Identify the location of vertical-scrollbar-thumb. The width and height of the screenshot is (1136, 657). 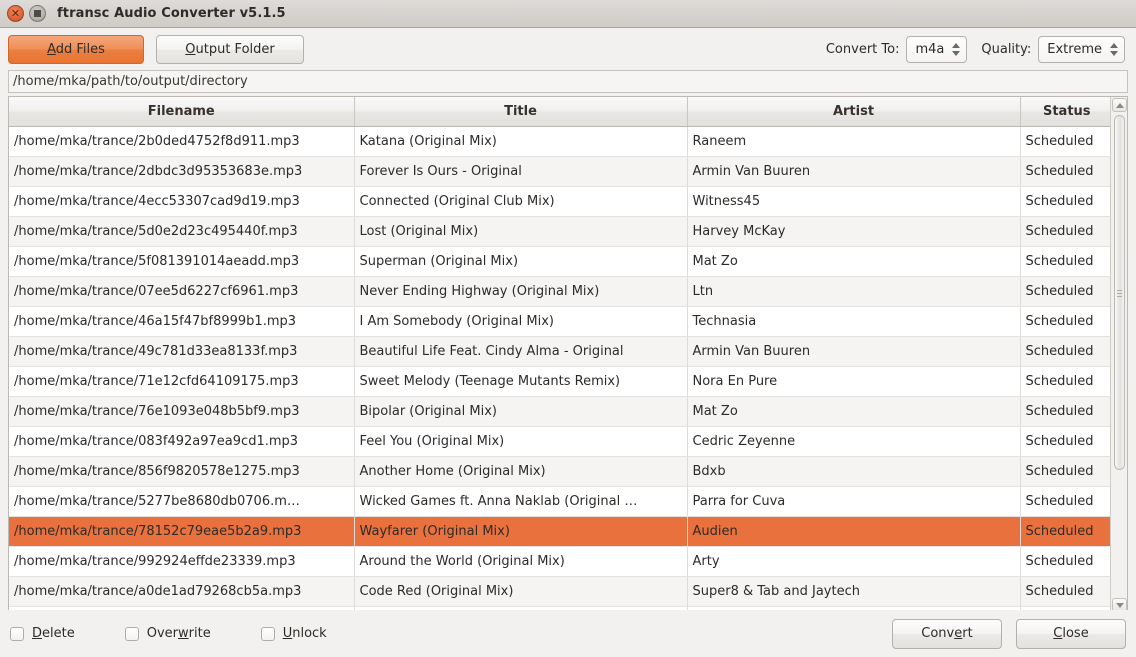
(1119, 292).